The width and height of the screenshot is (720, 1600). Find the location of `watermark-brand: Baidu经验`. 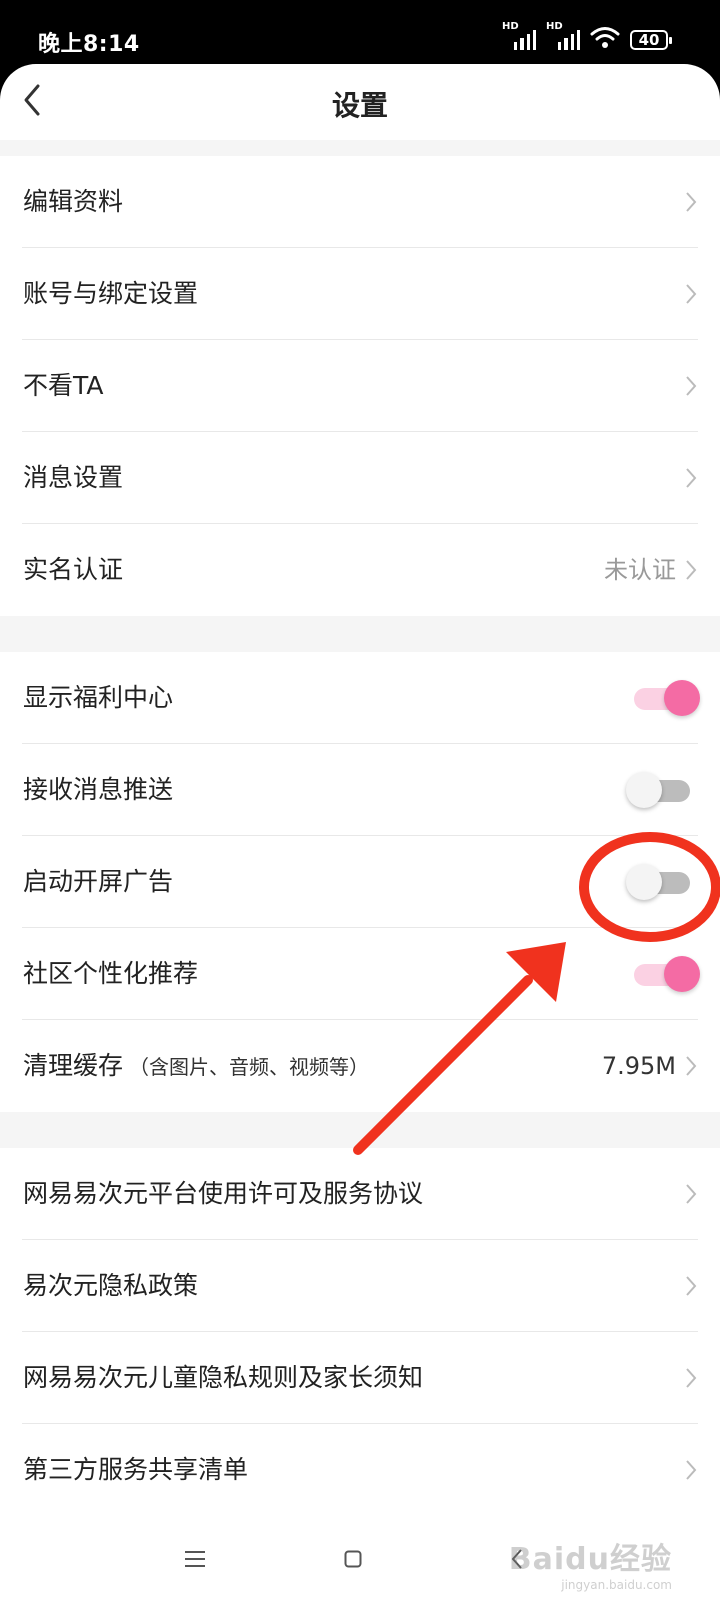

watermark-brand: Baidu经验 is located at coordinates (590, 1559).